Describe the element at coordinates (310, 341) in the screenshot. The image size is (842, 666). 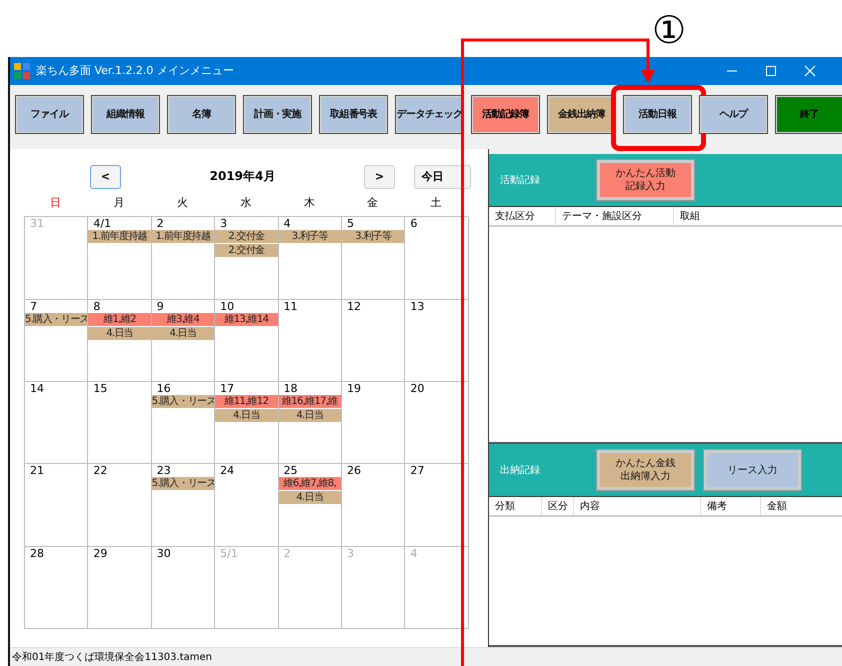
I see `calendar-day: 11` at that location.